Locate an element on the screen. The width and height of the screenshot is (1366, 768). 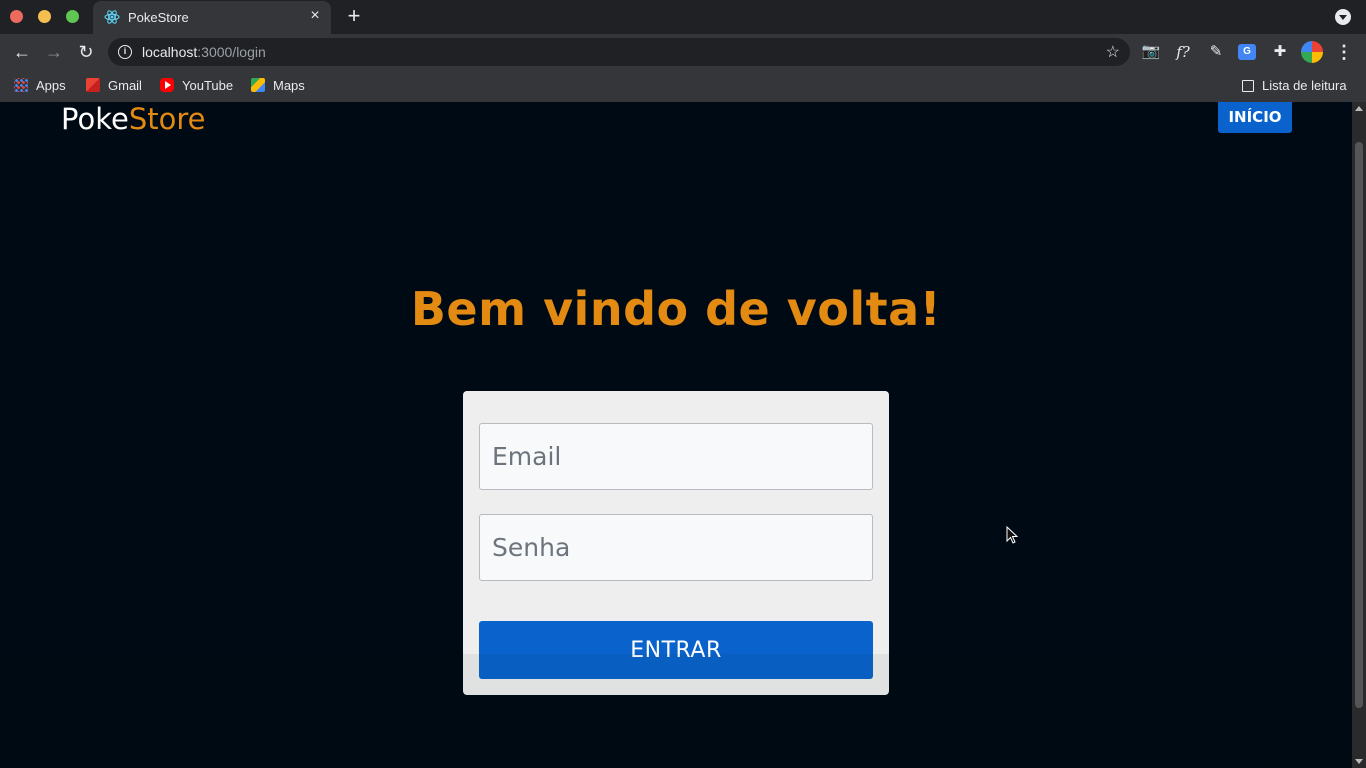
url-path: :3000/login is located at coordinates (231, 52).